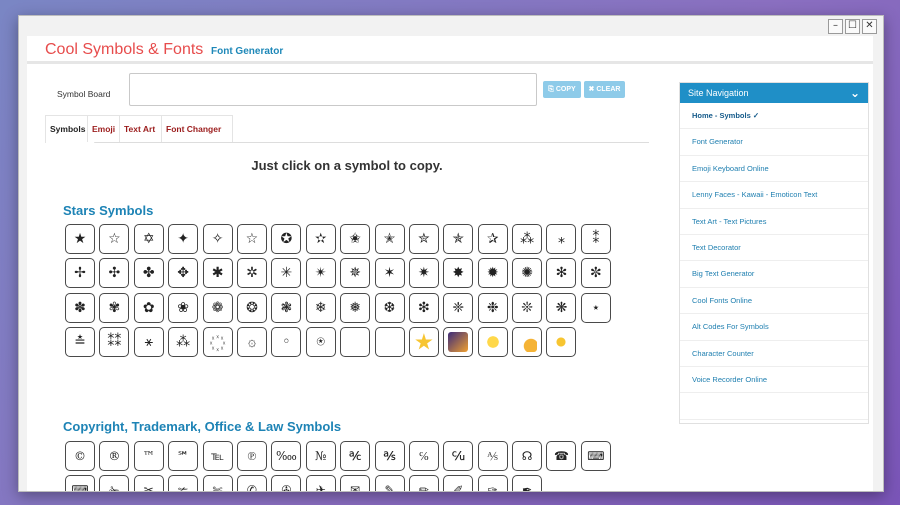 The image size is (900, 505). I want to click on symbol-cell: ✒, so click(527, 483).